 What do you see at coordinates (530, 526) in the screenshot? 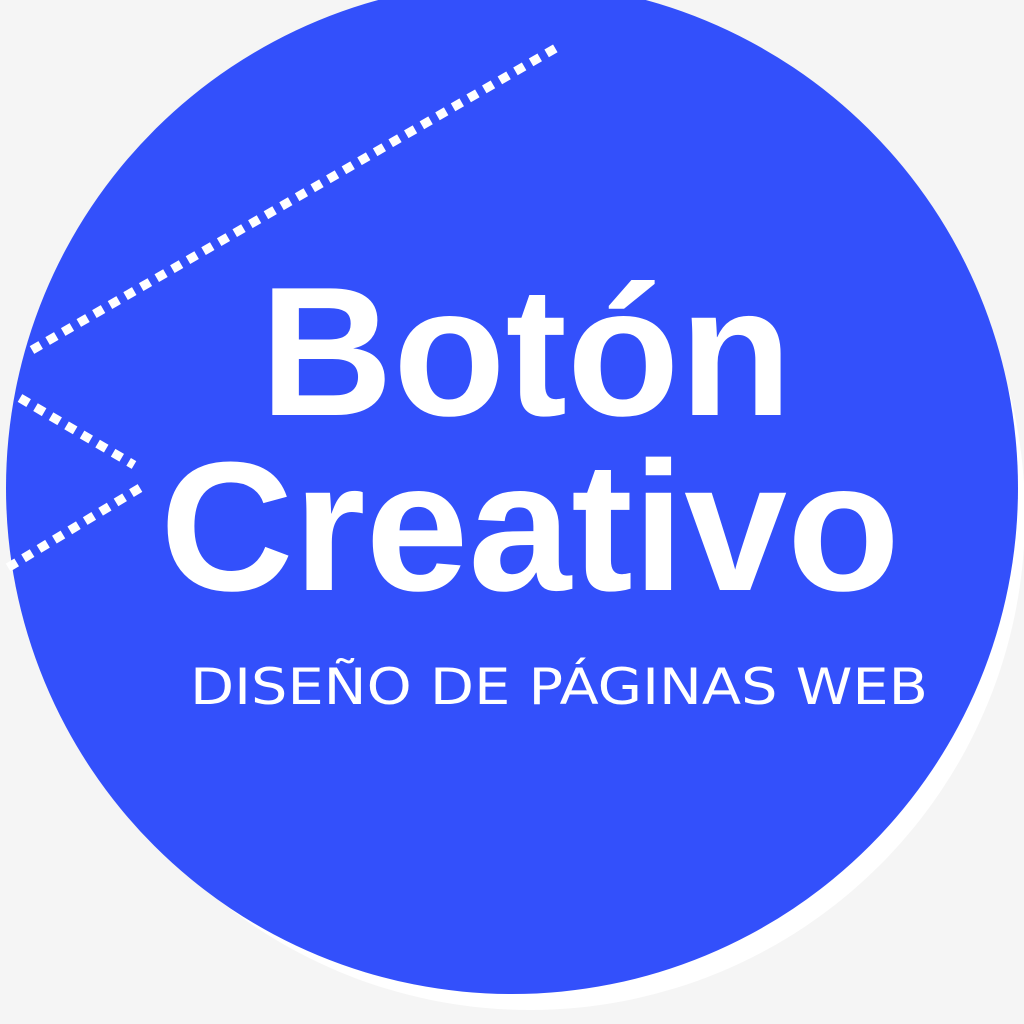
I see `title-line-2: Creativo` at bounding box center [530, 526].